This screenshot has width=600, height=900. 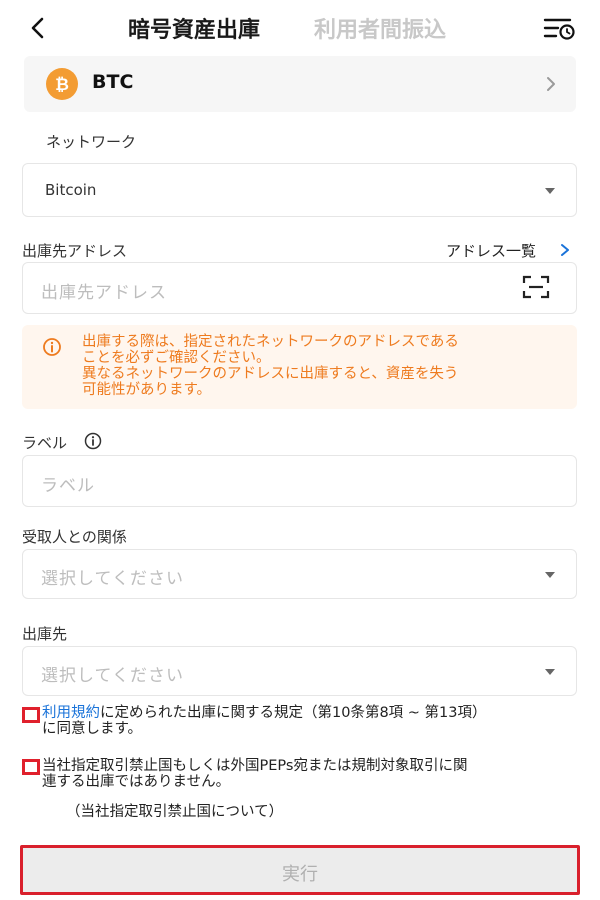 I want to click on relation-select: 選択してください, so click(x=299, y=574).